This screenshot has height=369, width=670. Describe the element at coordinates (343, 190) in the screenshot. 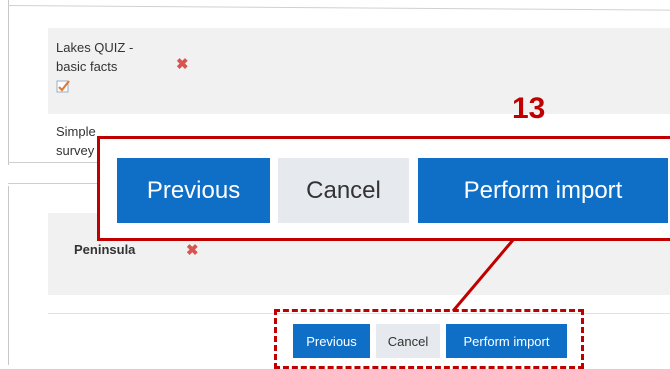

I see `cancel-button-zoomed: Cancel` at that location.